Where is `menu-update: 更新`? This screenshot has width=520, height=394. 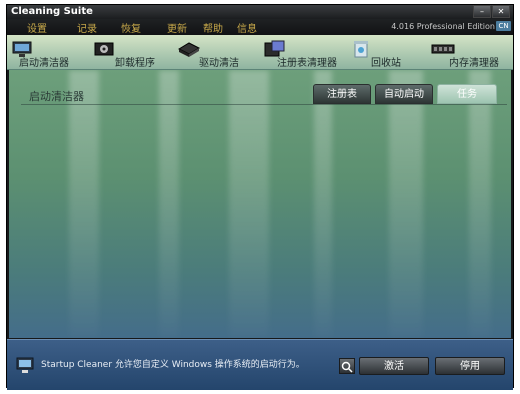 menu-update: 更新 is located at coordinates (177, 27).